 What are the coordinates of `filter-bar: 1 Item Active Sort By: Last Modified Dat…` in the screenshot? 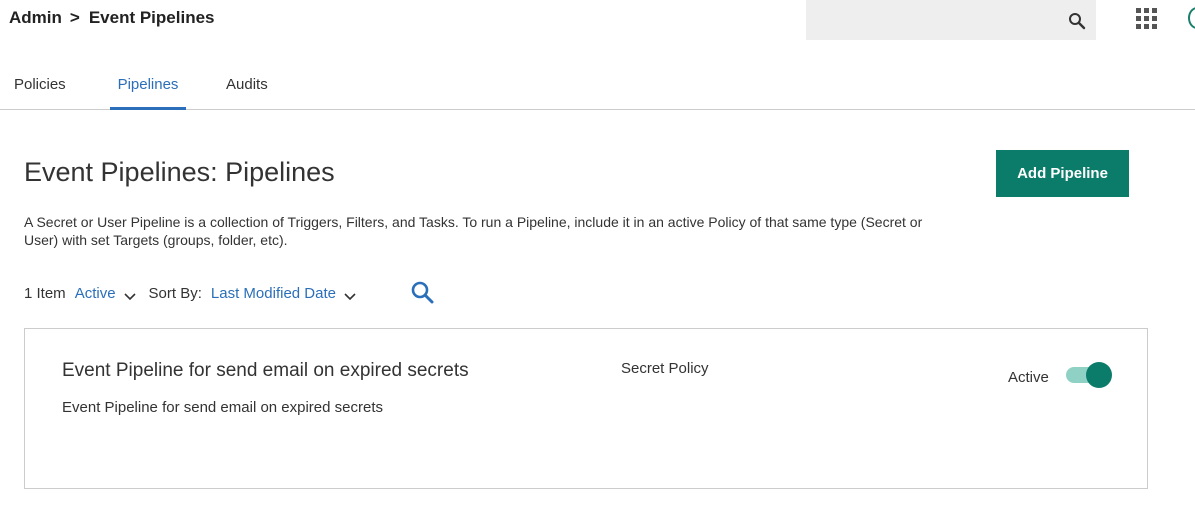 It's located at (190, 293).